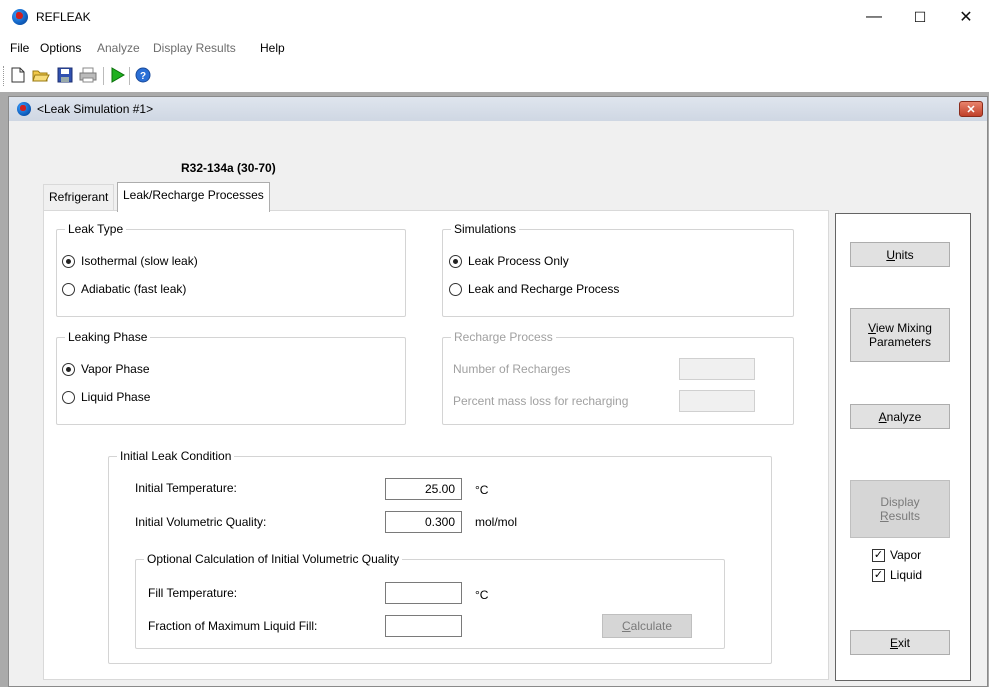 The width and height of the screenshot is (989, 687). What do you see at coordinates (108, 337) in the screenshot?
I see `leaking-phase-legend: Leaking Phase` at bounding box center [108, 337].